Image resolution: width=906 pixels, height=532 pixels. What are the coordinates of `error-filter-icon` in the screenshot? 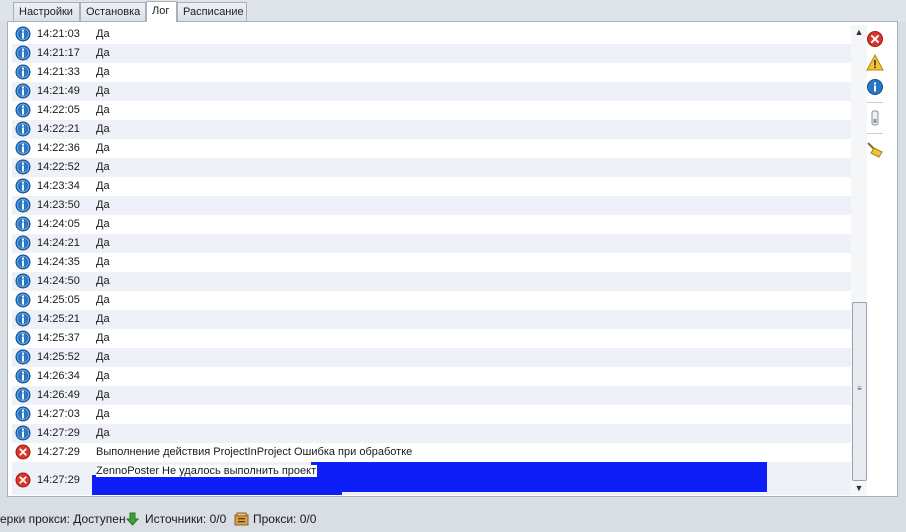 It's located at (875, 39).